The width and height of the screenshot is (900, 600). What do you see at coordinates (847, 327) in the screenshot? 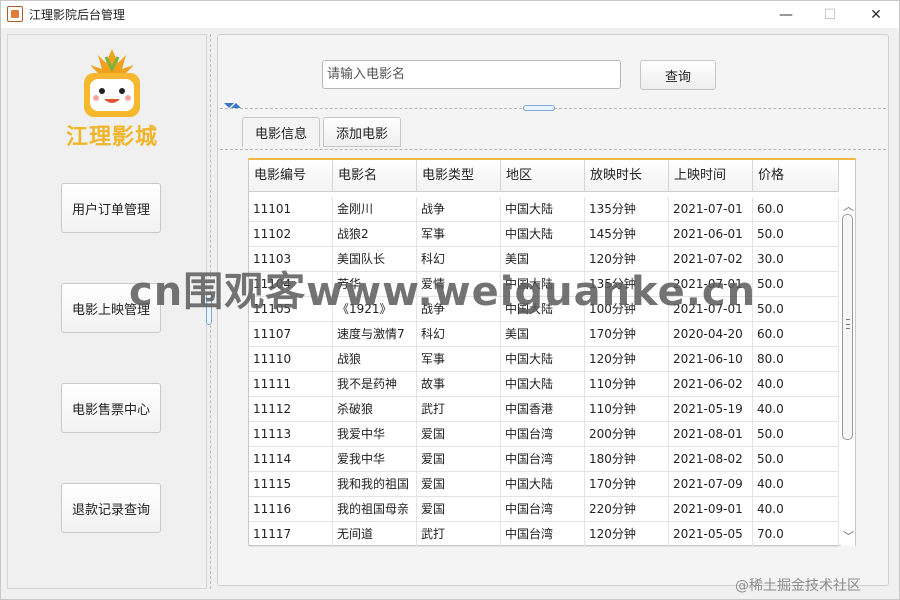
I see `scroll-thumb` at bounding box center [847, 327].